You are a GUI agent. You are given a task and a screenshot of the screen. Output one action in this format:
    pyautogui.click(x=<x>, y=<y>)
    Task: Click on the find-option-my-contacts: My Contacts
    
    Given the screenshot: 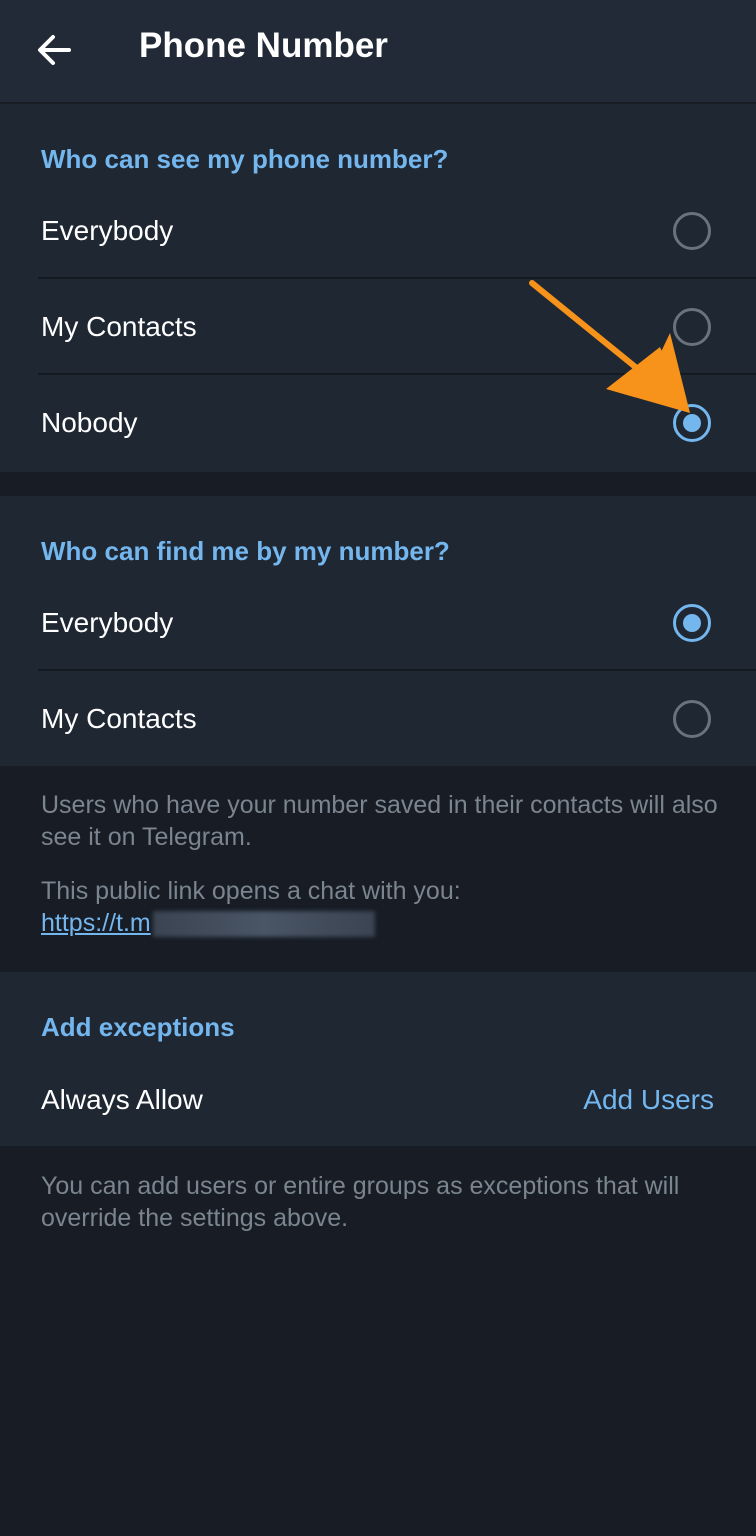 What is the action you would take?
    pyautogui.click(x=378, y=719)
    